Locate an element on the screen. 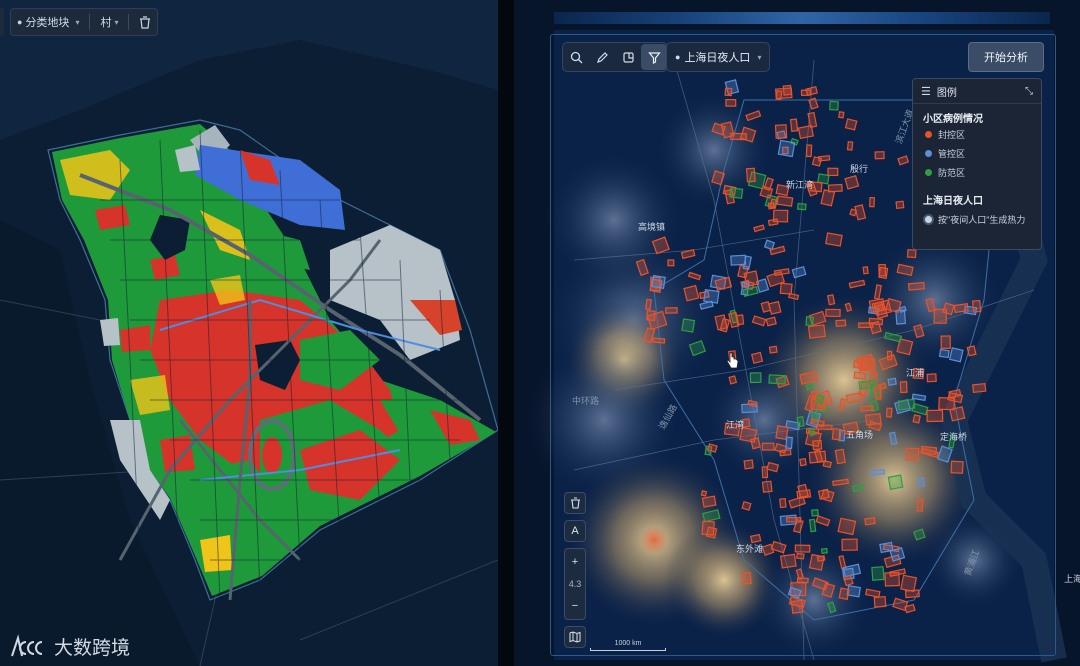 Image resolution: width=1080 pixels, height=666 pixels. zoom-level: 4.3 is located at coordinates (575, 584).